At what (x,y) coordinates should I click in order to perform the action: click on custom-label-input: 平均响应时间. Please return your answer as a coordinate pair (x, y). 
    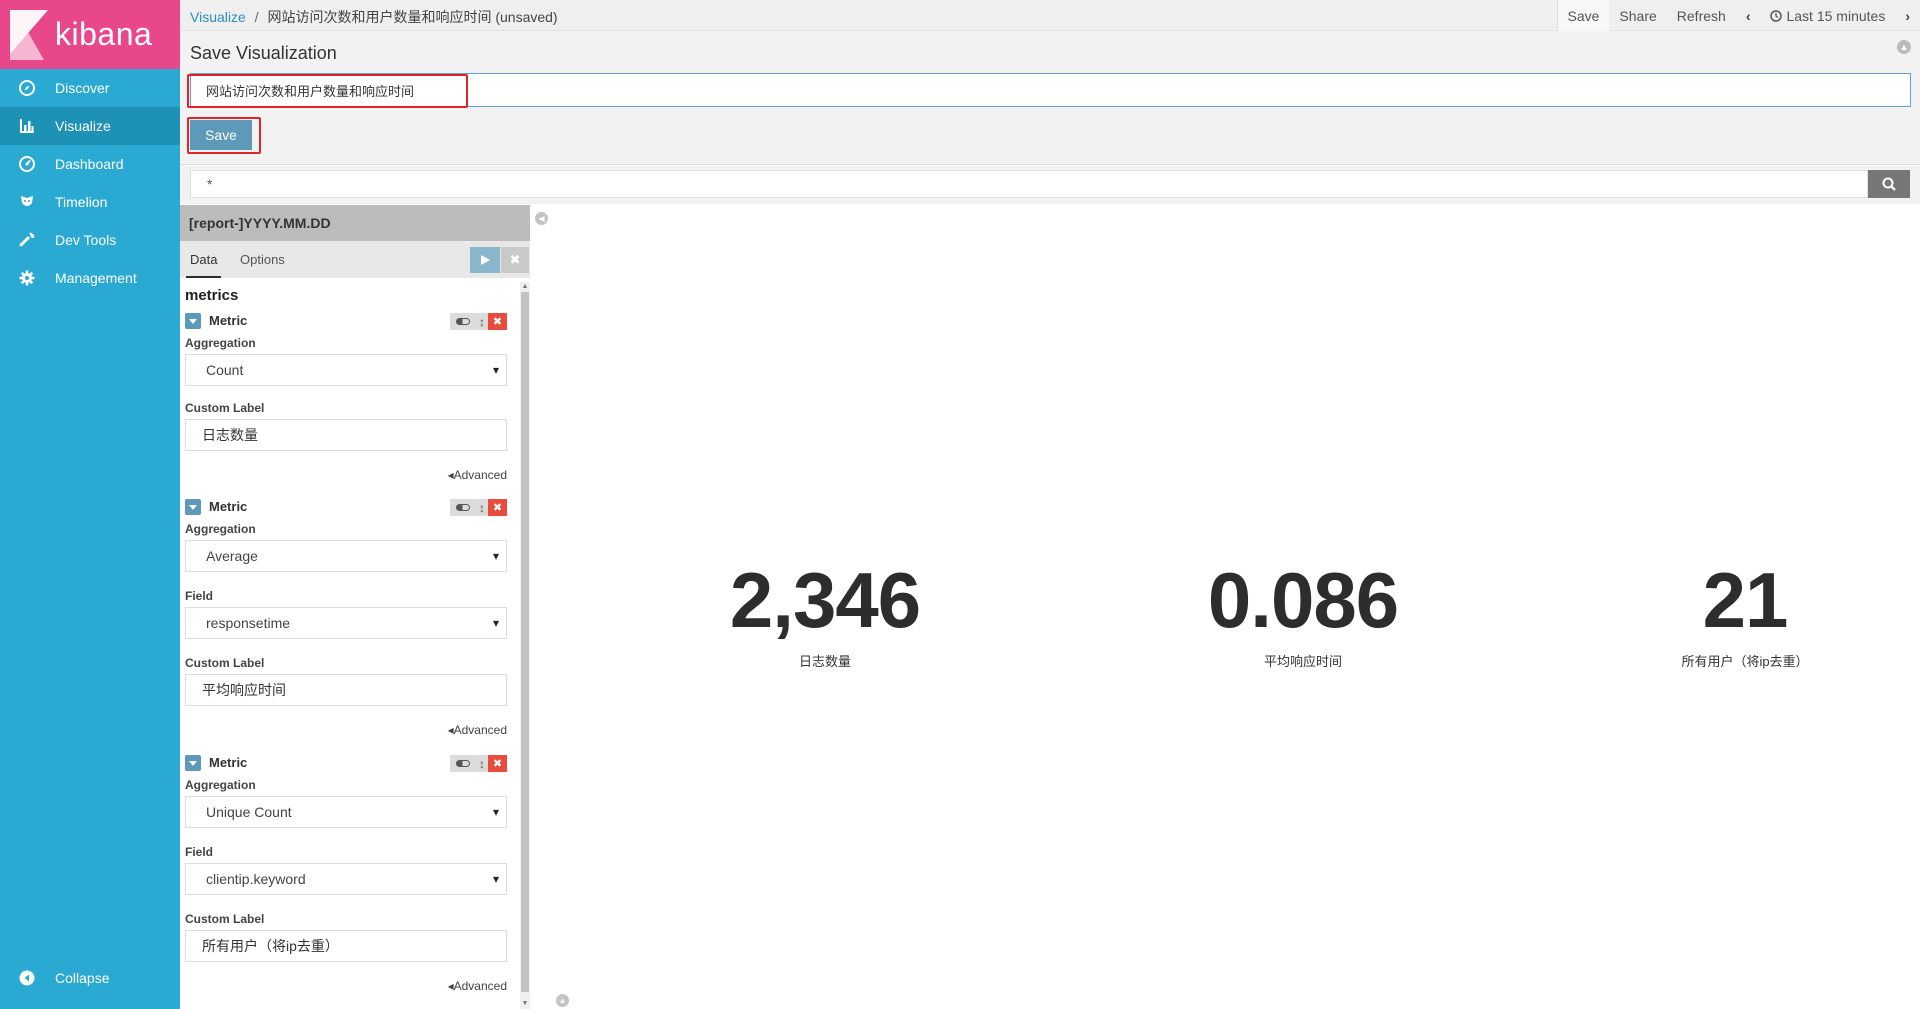
    Looking at the image, I should click on (346, 690).